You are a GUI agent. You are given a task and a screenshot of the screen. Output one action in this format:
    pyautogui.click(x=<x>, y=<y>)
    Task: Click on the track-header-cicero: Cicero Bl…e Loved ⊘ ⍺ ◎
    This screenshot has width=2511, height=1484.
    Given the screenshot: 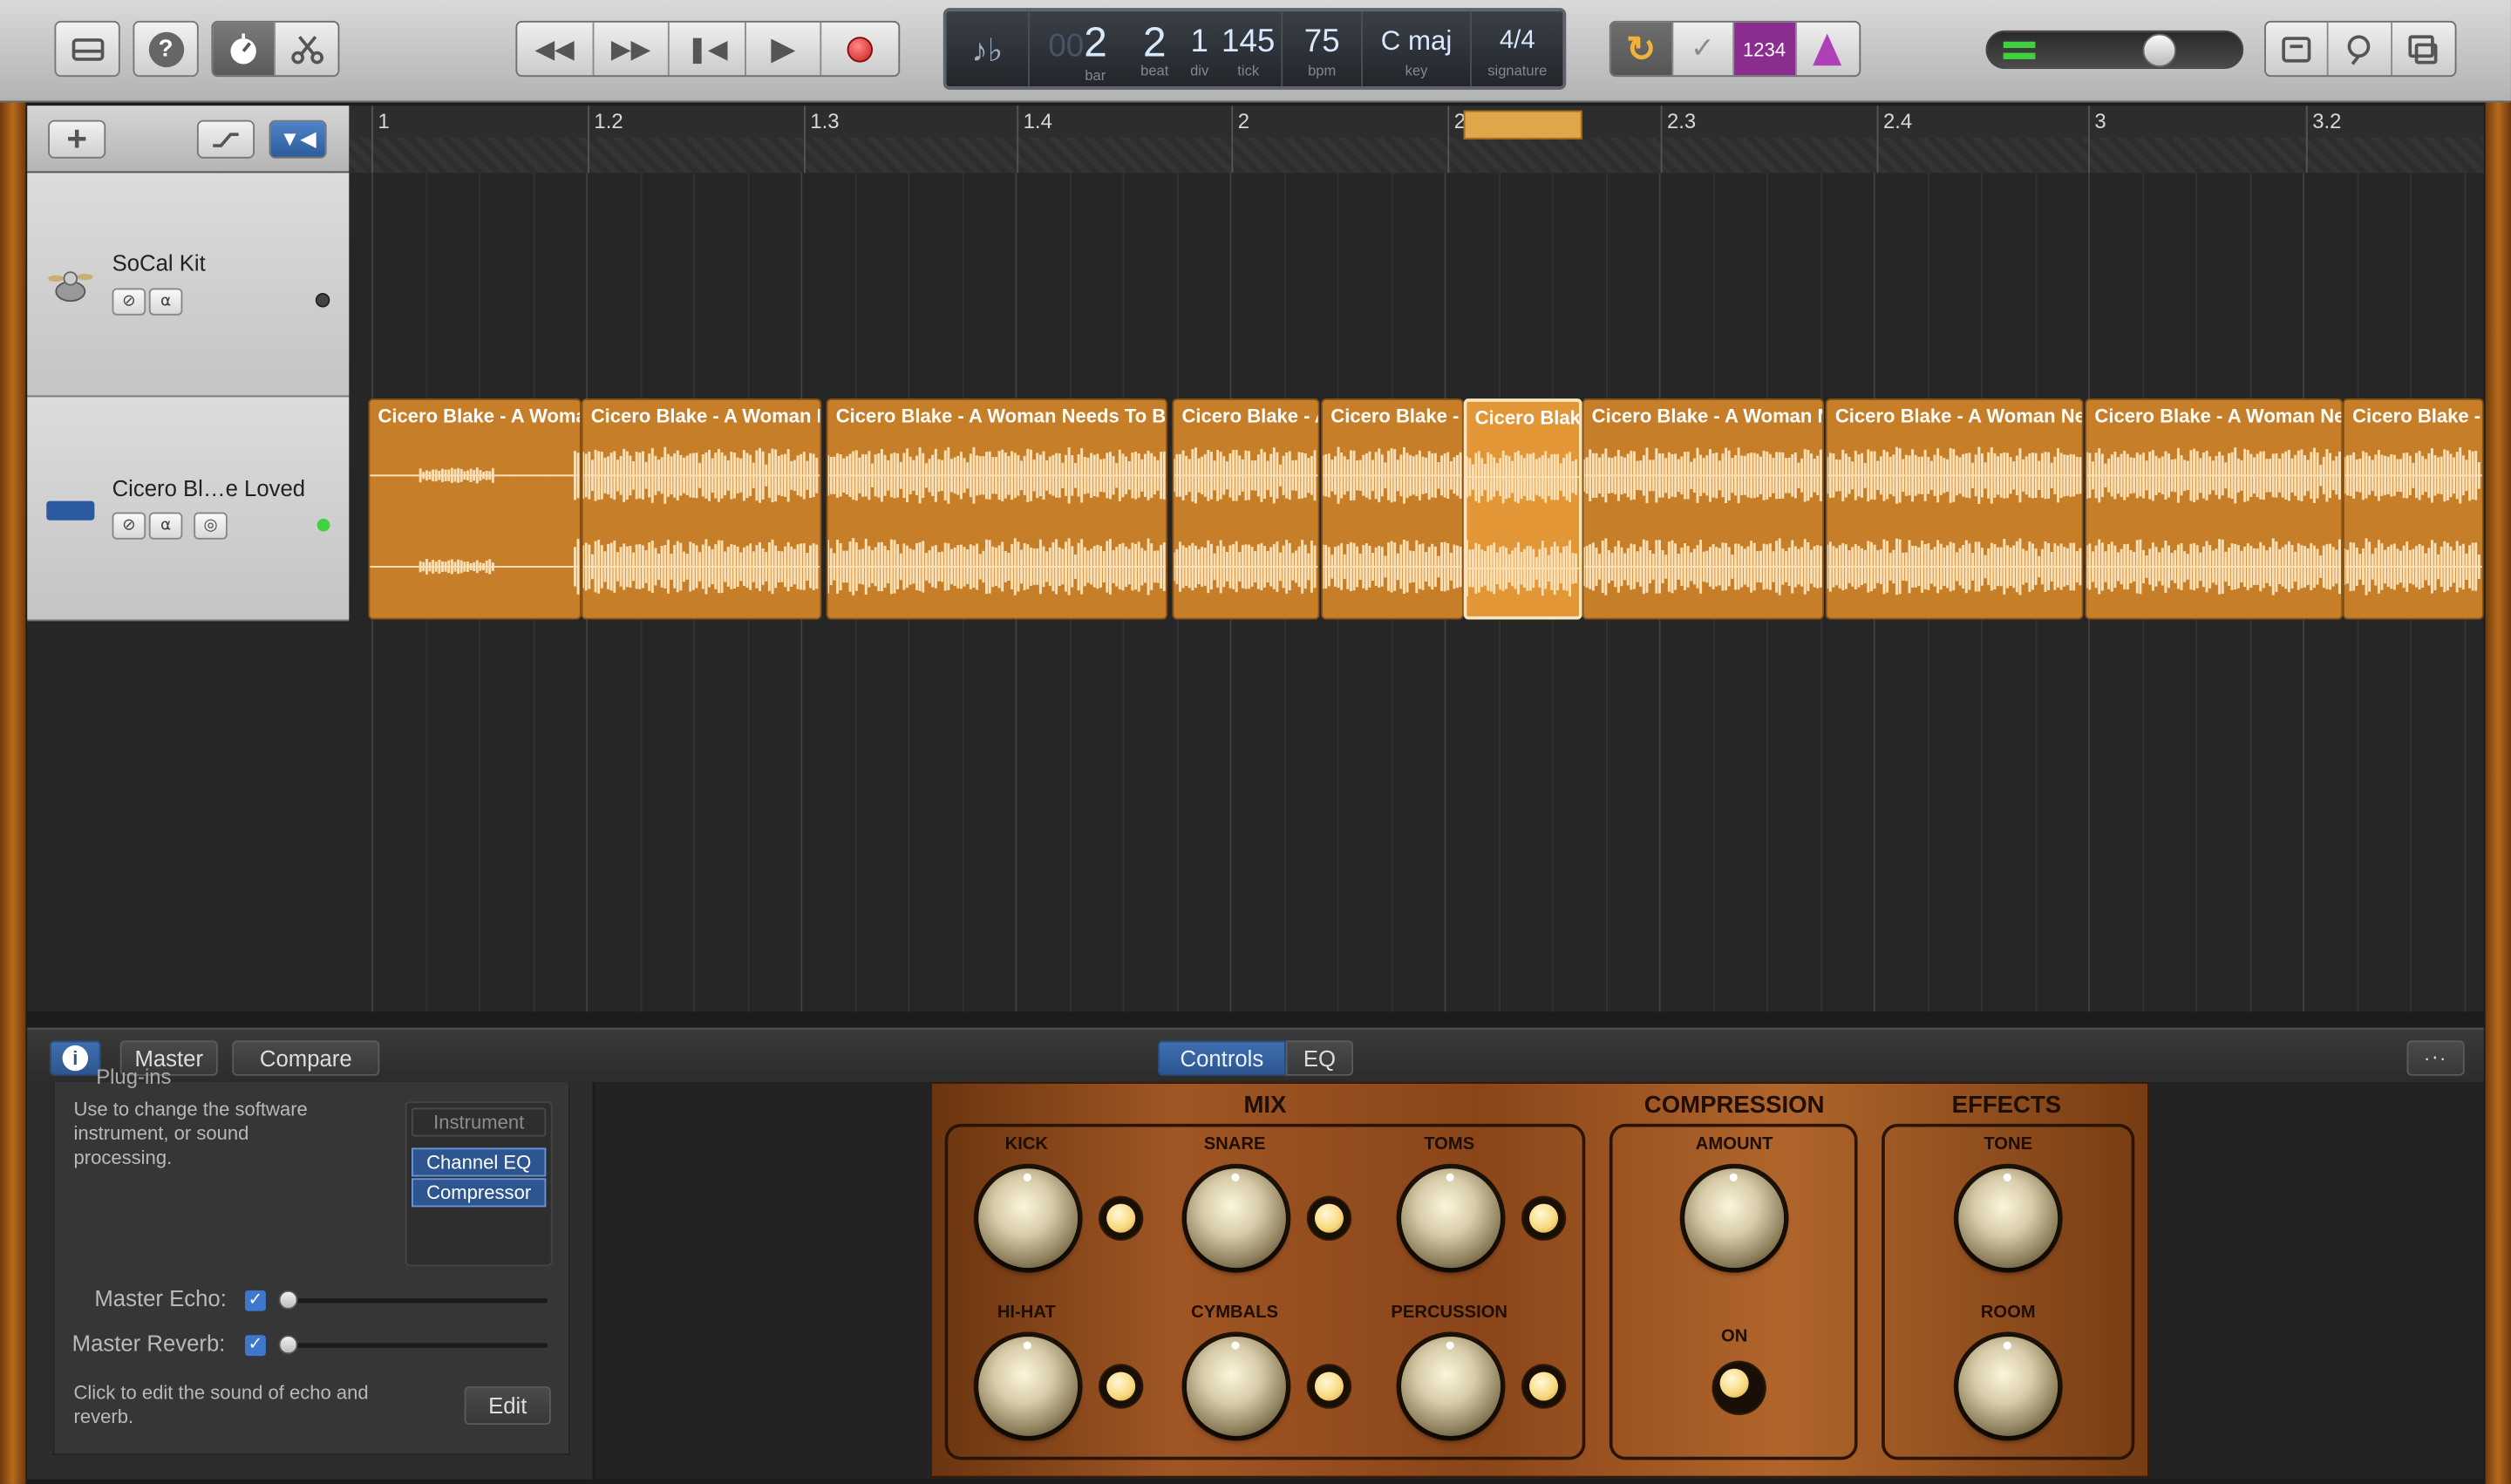 What is the action you would take?
    pyautogui.click(x=188, y=509)
    